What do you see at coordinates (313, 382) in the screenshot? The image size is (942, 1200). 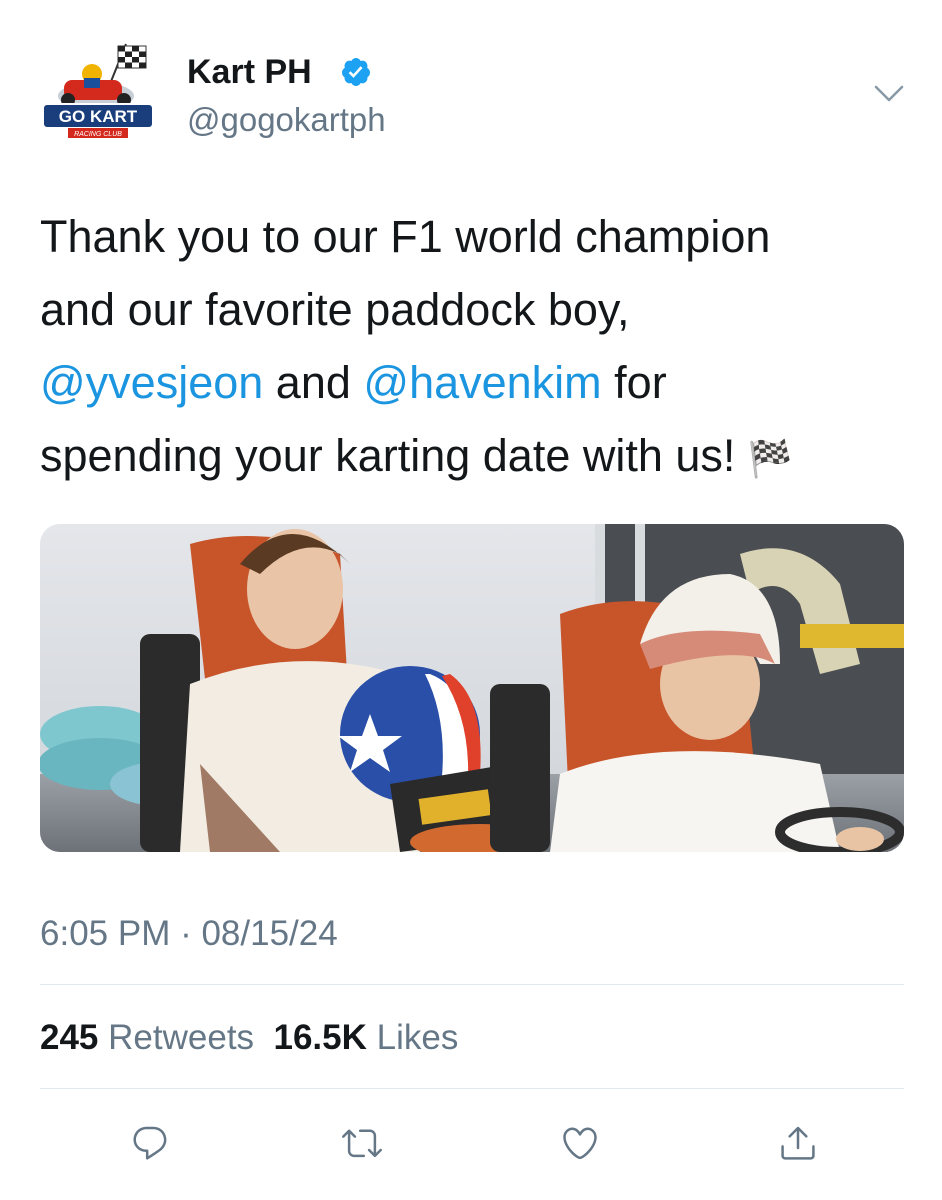 I see `tweet-text-fragment: and` at bounding box center [313, 382].